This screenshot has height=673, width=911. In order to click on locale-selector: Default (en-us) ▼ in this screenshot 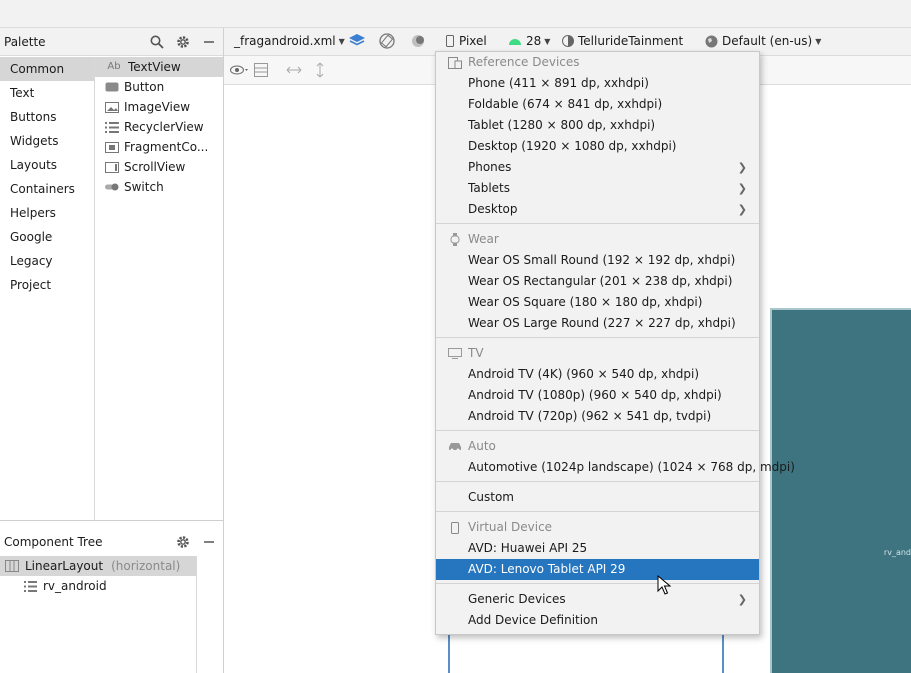, I will do `click(763, 41)`.